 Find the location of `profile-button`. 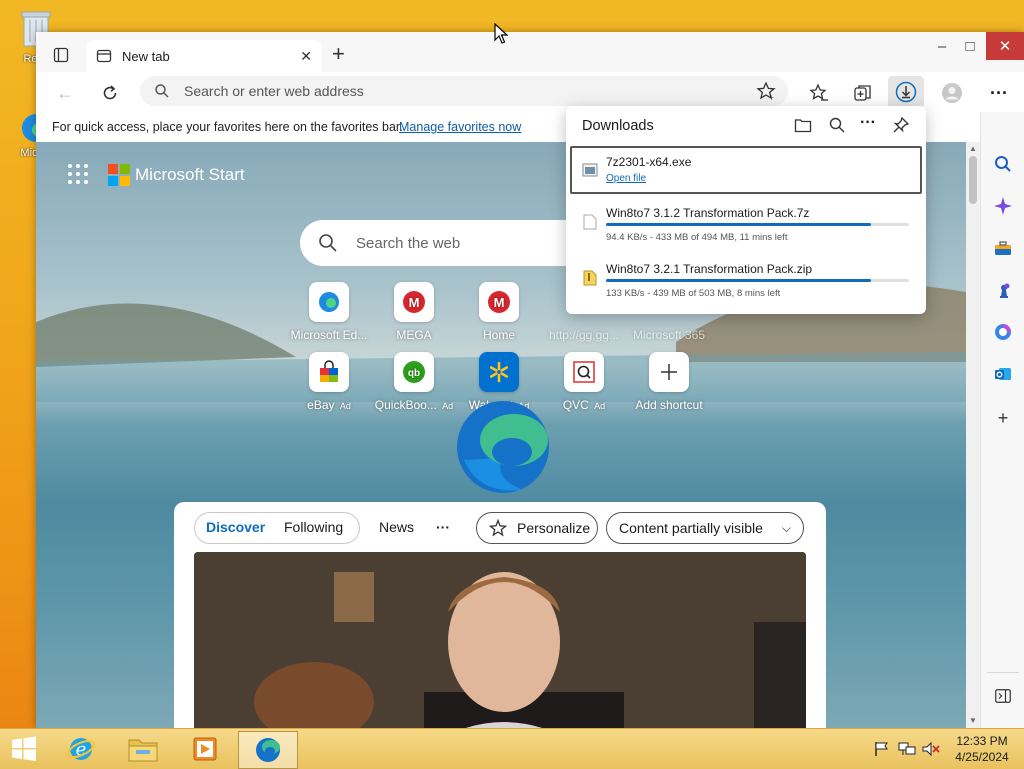

profile-button is located at coordinates (952, 93).